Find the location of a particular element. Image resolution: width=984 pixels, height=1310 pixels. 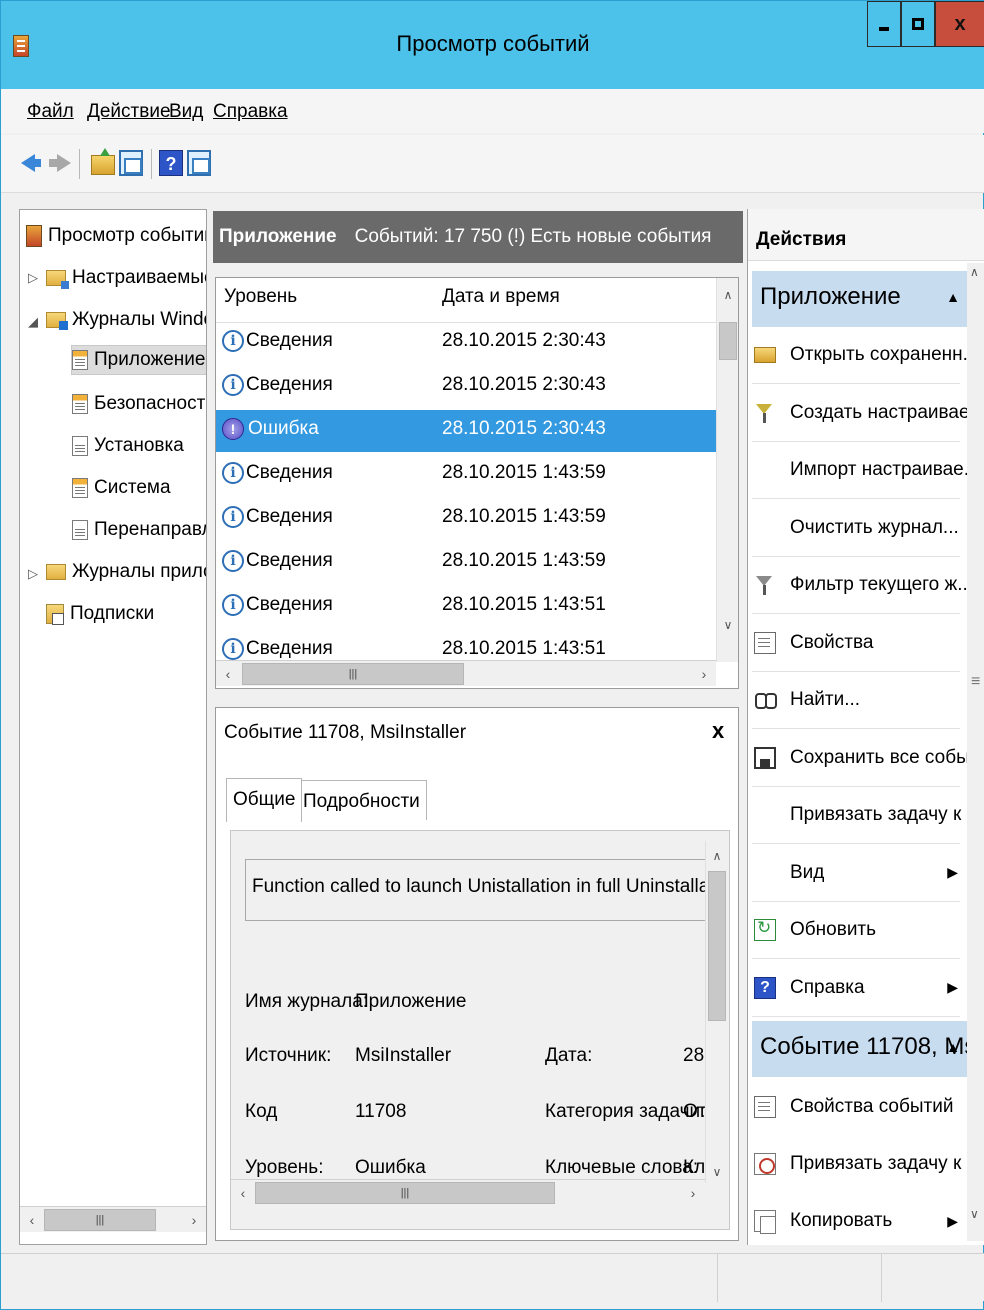

close-detail-icon: x is located at coordinates (718, 731).